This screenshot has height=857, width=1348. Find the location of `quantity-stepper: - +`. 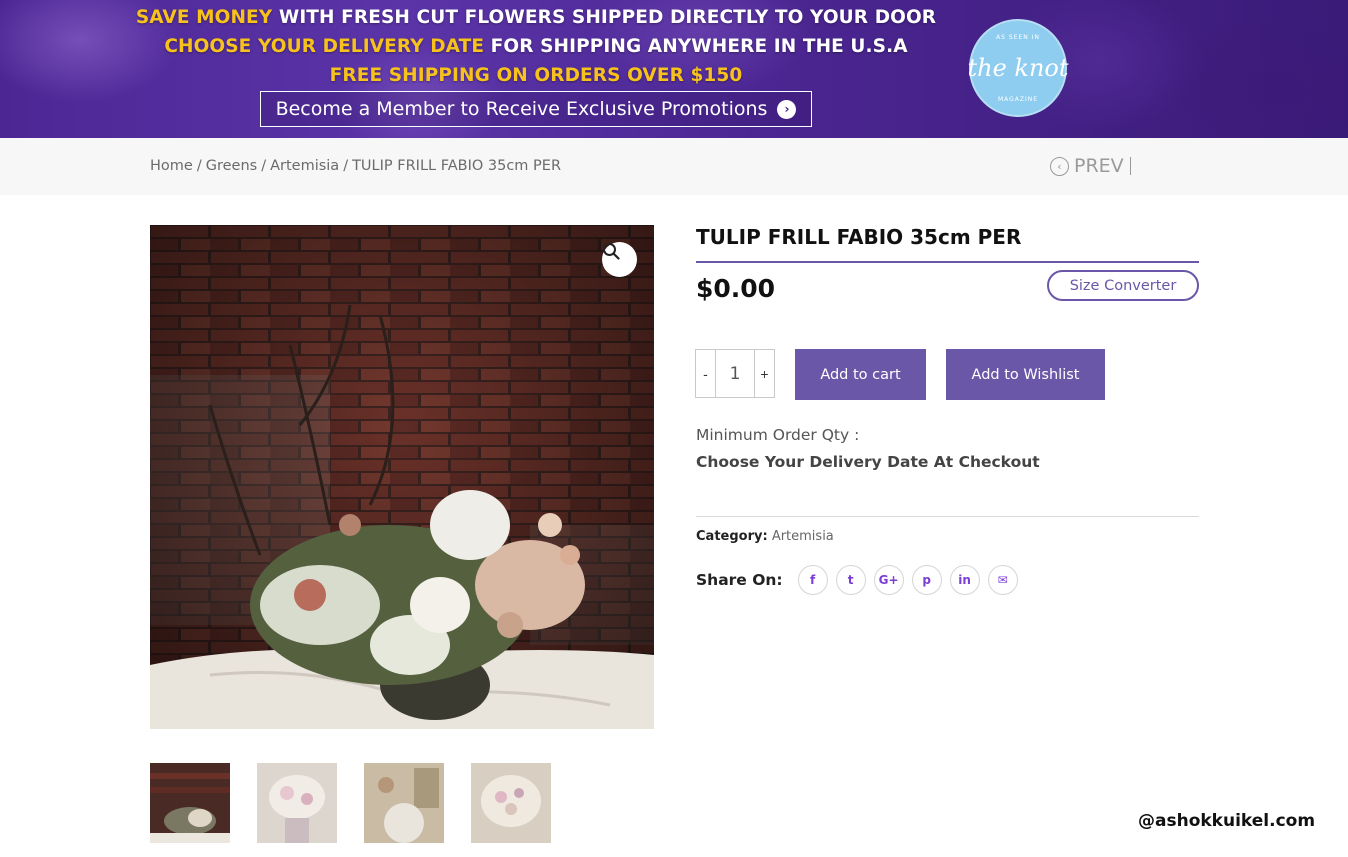

quantity-stepper: - + is located at coordinates (735, 373).